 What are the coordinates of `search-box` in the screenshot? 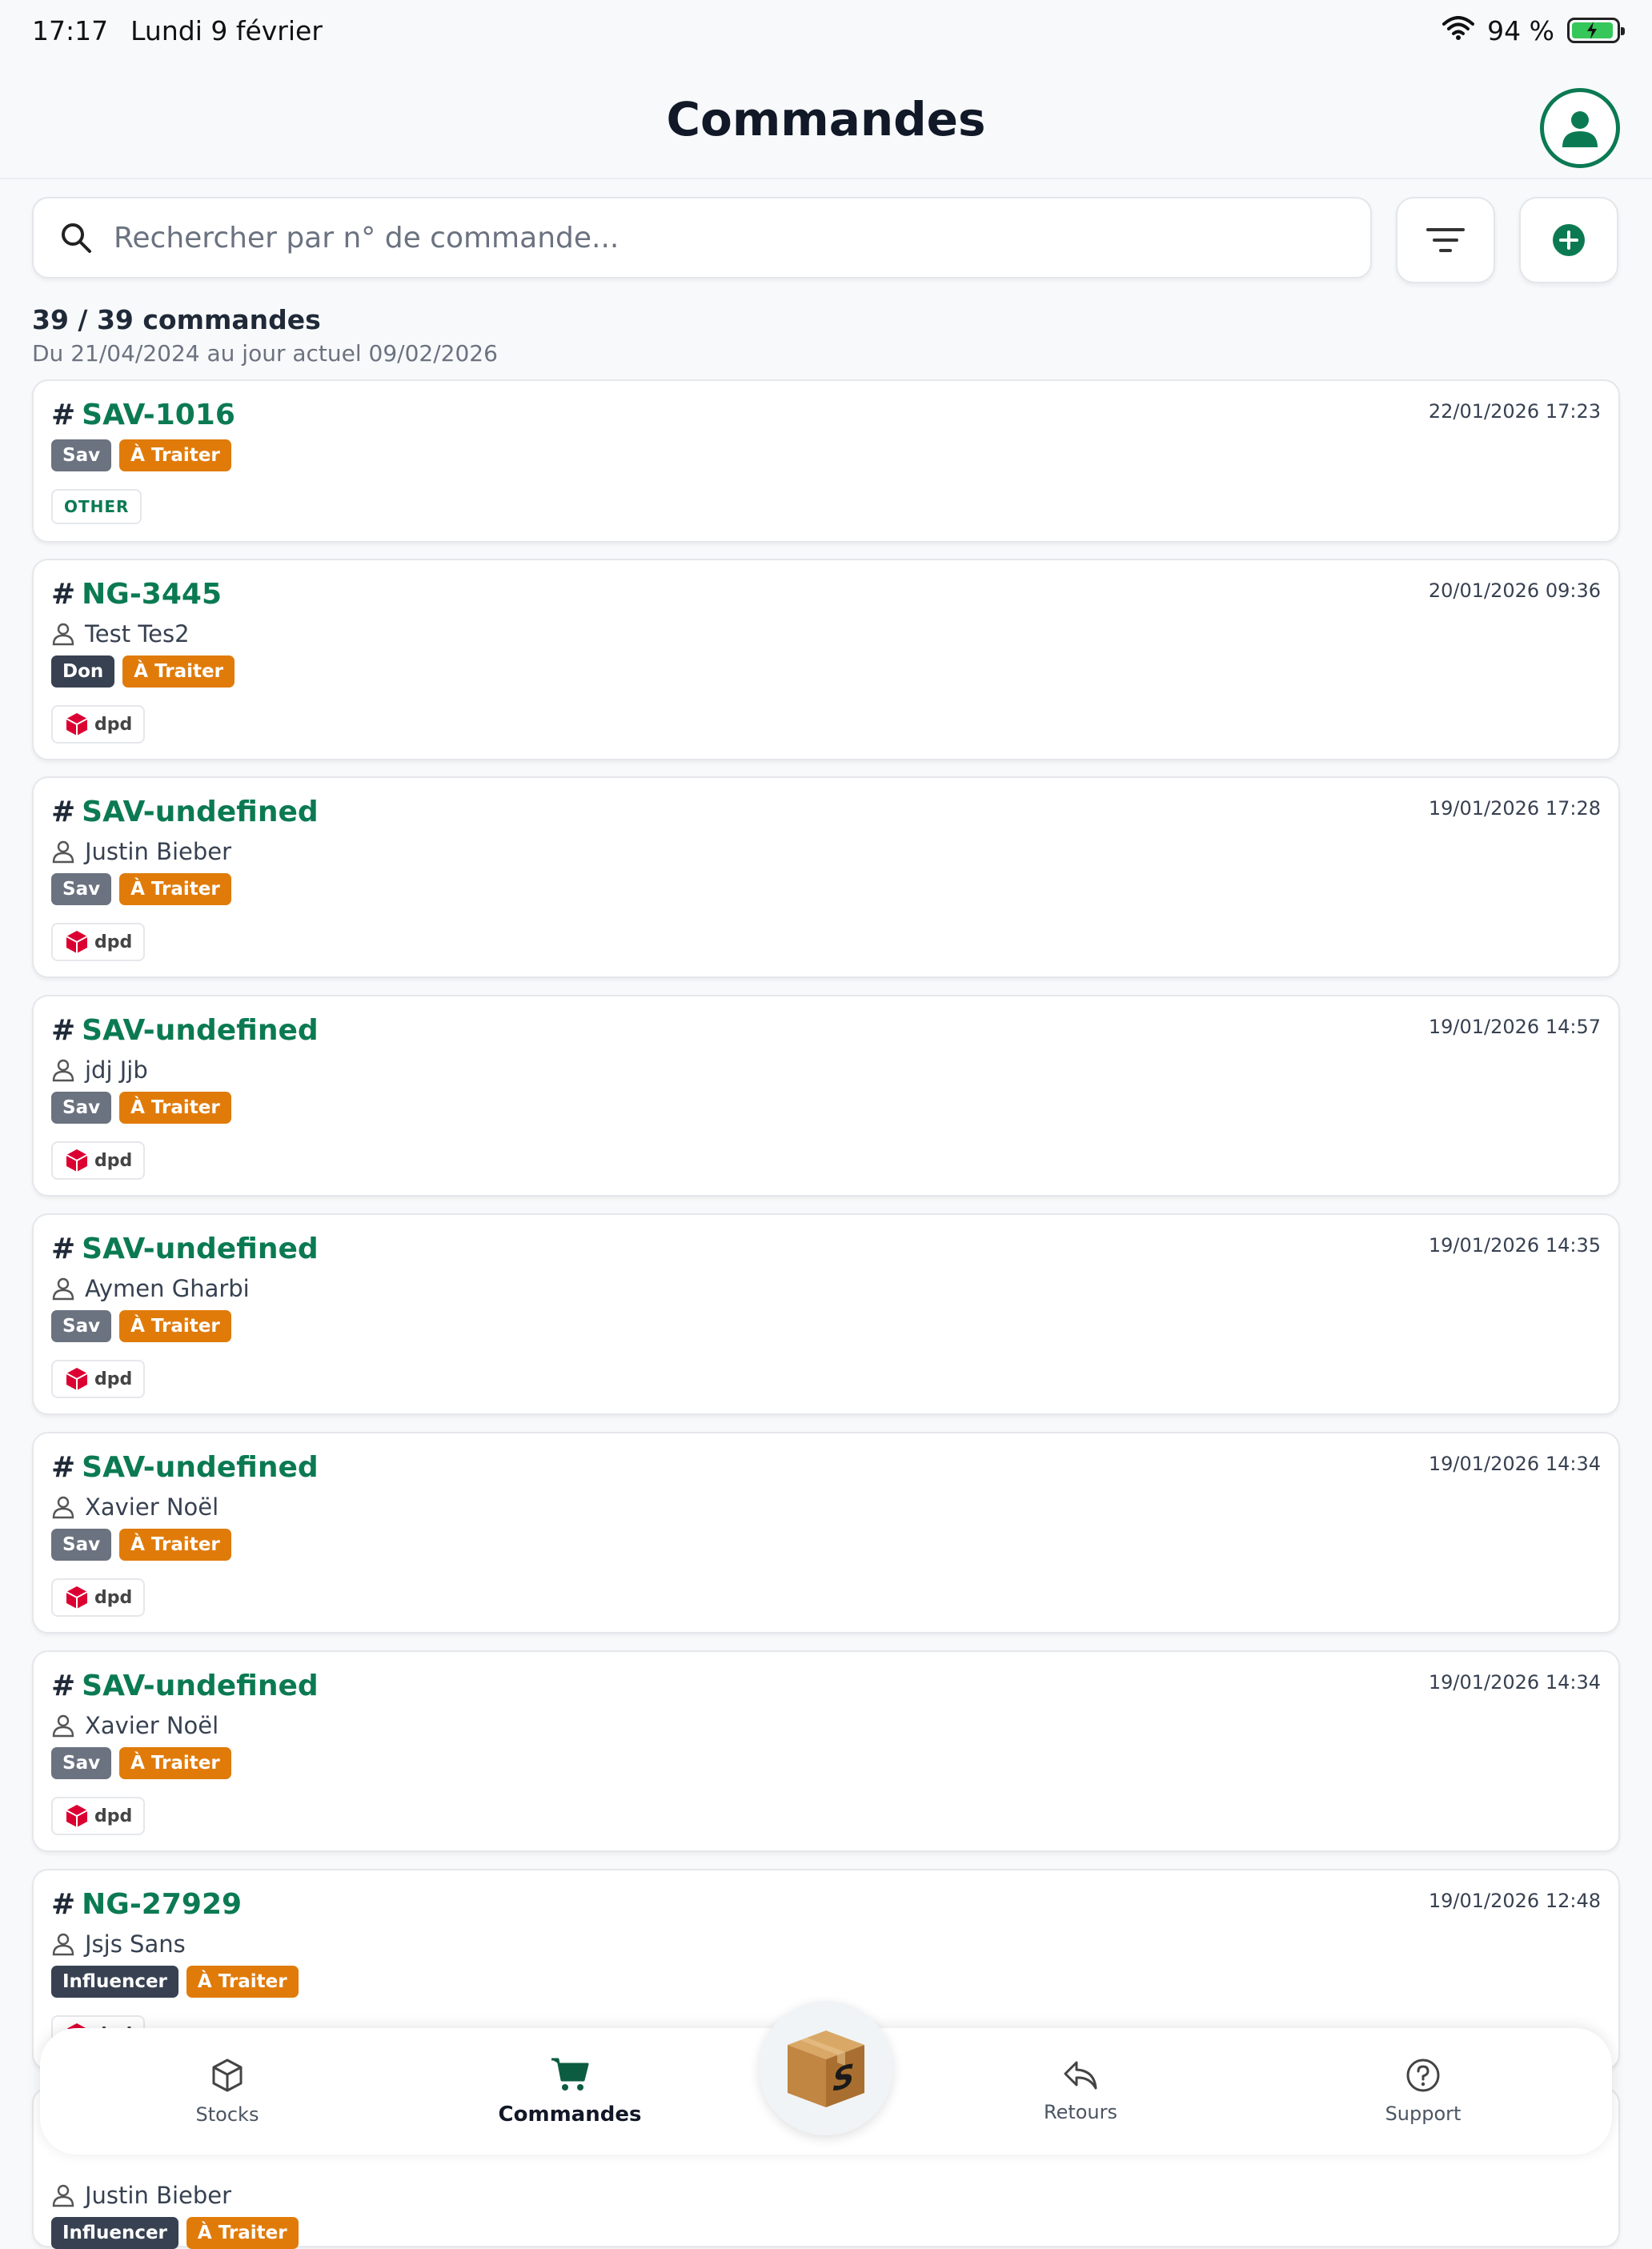 It's located at (702, 238).